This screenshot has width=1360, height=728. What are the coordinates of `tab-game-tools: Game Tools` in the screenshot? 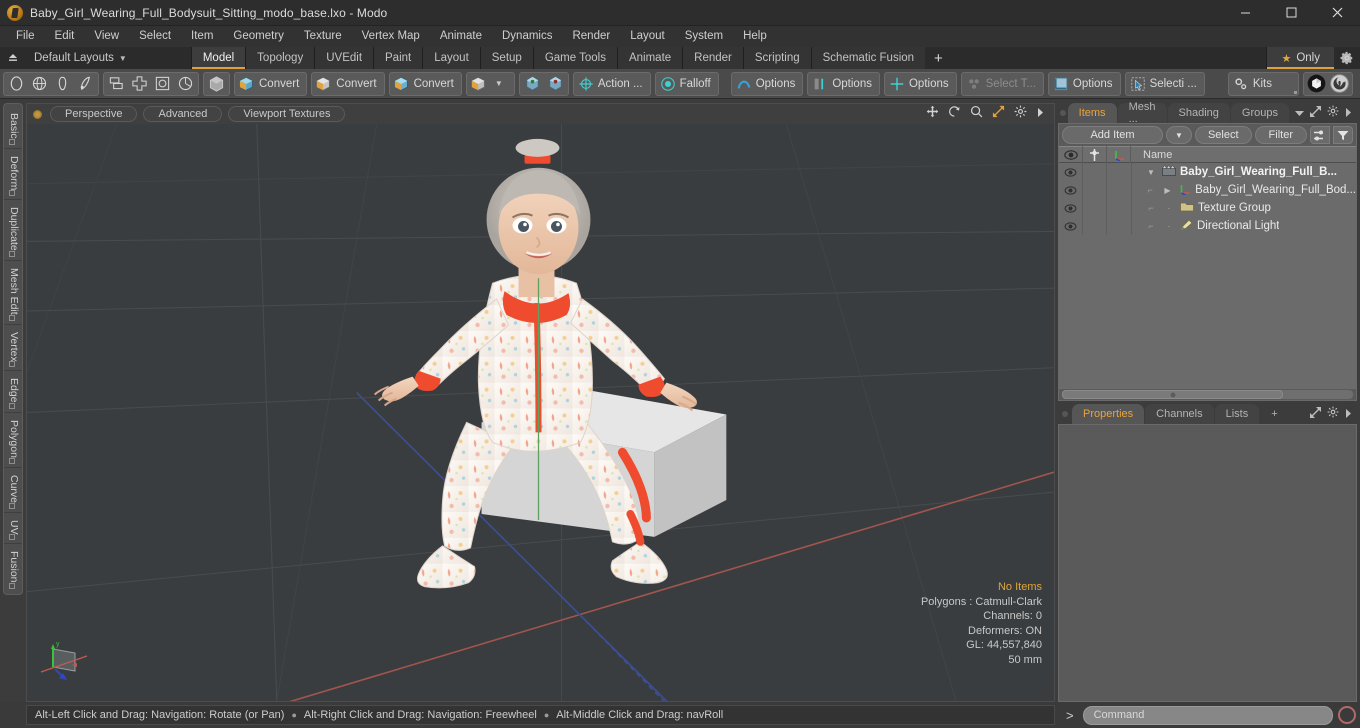 It's located at (575, 58).